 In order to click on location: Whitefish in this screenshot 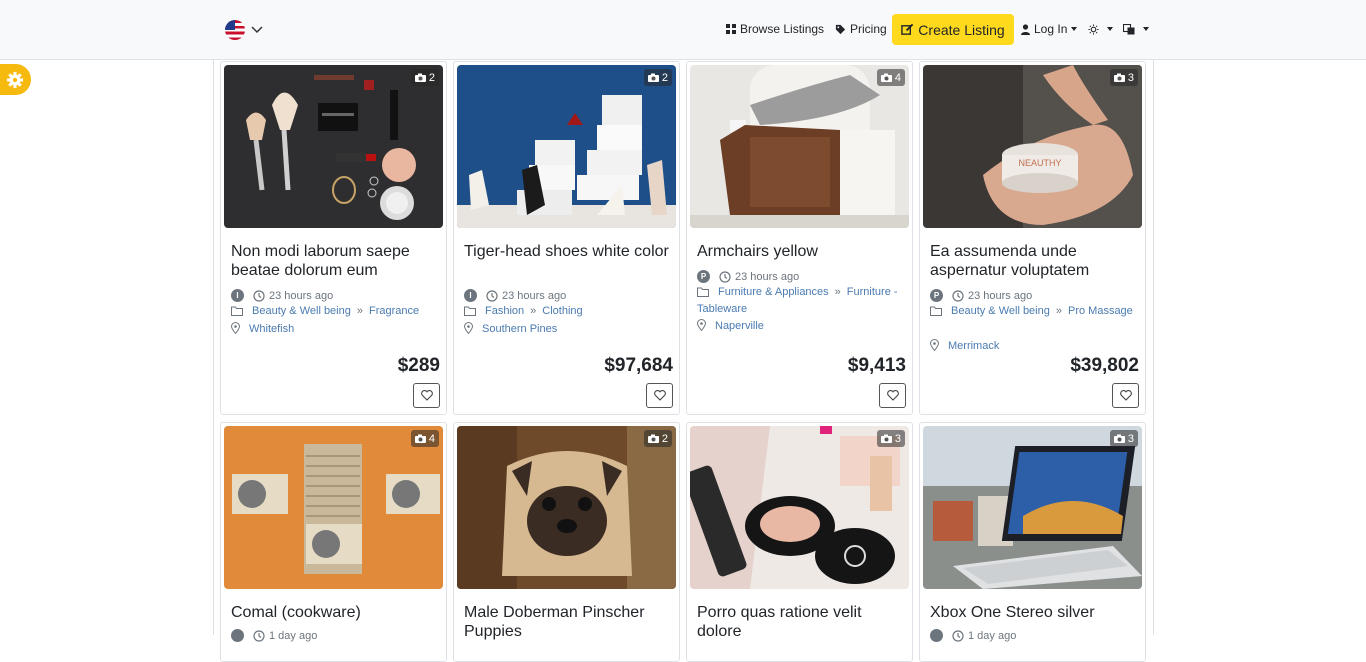, I will do `click(262, 328)`.